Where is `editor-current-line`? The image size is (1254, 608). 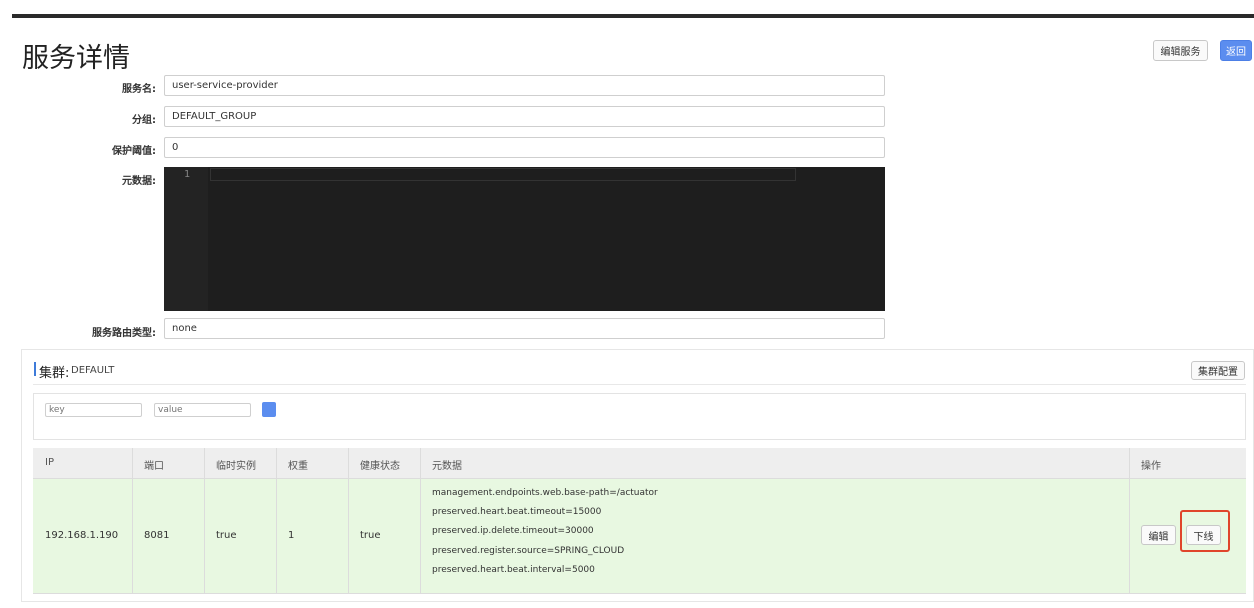
editor-current-line is located at coordinates (503, 174).